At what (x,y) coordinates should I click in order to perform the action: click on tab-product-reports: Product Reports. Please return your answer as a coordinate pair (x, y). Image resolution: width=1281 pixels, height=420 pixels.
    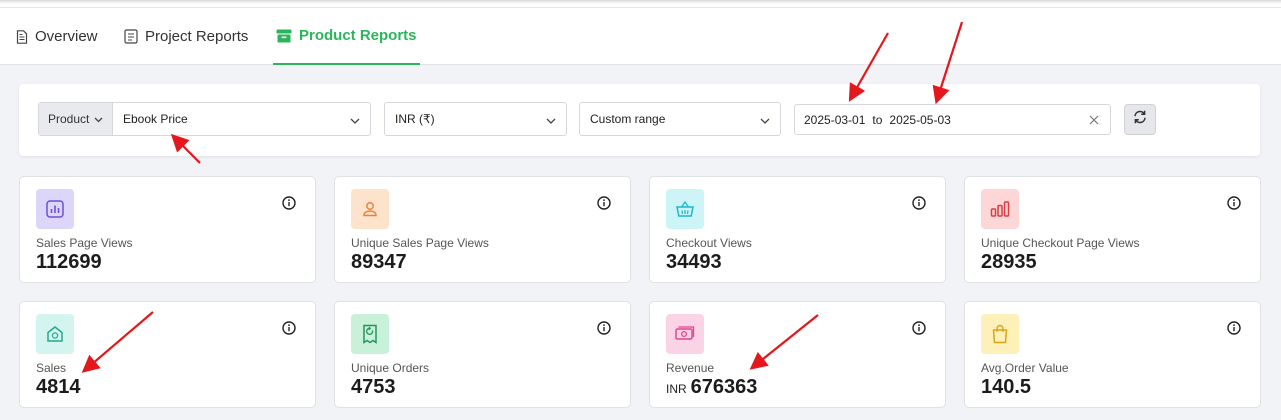
    Looking at the image, I should click on (346, 36).